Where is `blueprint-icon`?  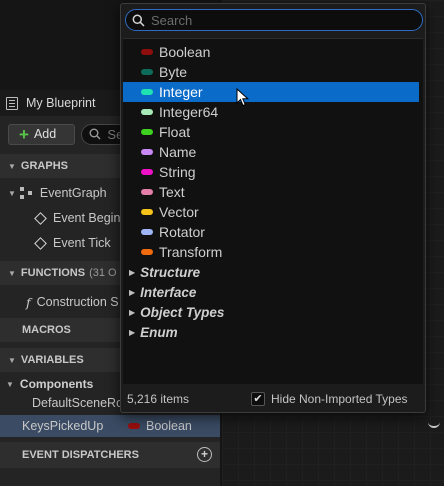
blueprint-icon is located at coordinates (12, 103).